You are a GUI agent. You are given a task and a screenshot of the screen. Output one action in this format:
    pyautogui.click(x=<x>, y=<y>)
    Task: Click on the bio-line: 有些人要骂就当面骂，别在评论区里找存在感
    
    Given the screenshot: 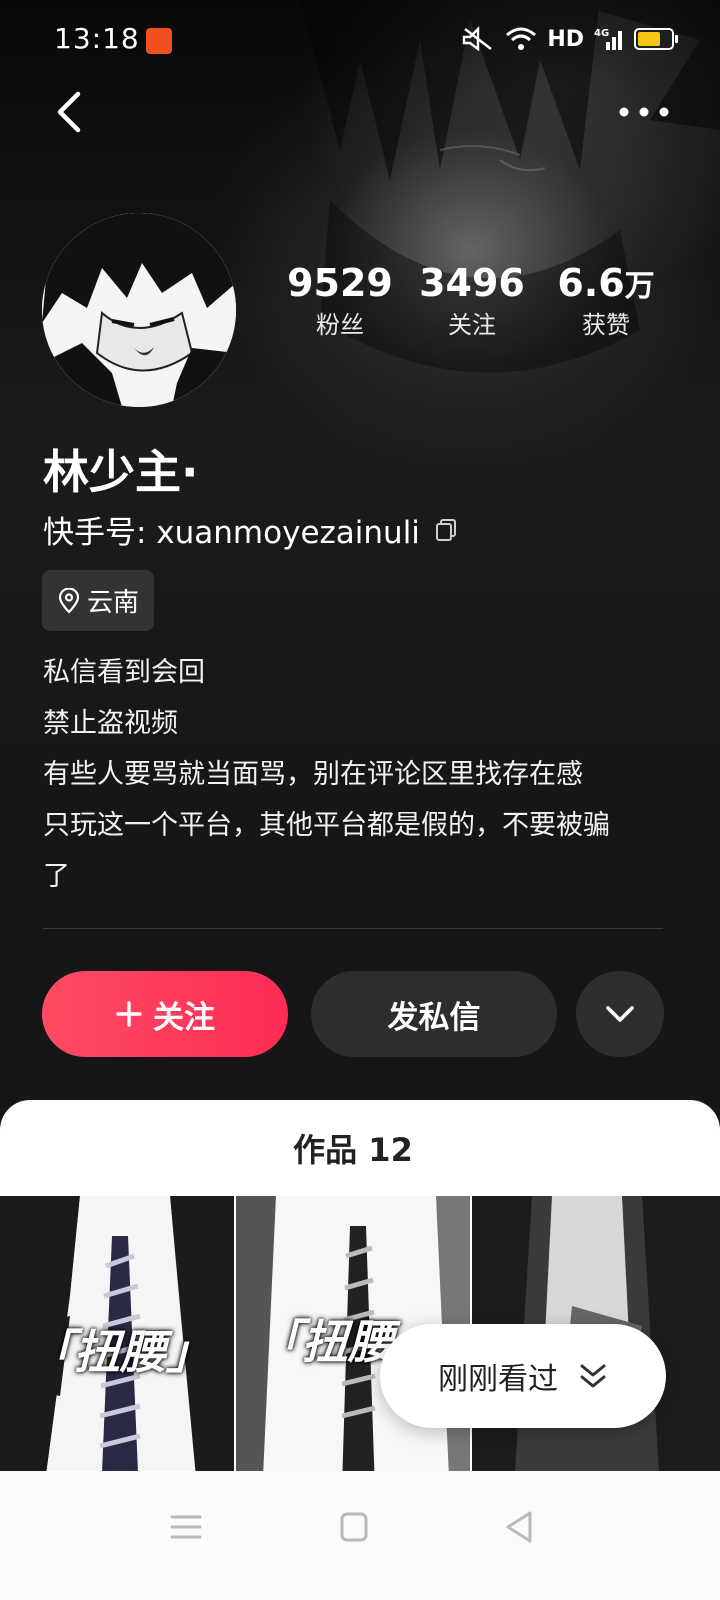 What is the action you would take?
    pyautogui.click(x=313, y=774)
    